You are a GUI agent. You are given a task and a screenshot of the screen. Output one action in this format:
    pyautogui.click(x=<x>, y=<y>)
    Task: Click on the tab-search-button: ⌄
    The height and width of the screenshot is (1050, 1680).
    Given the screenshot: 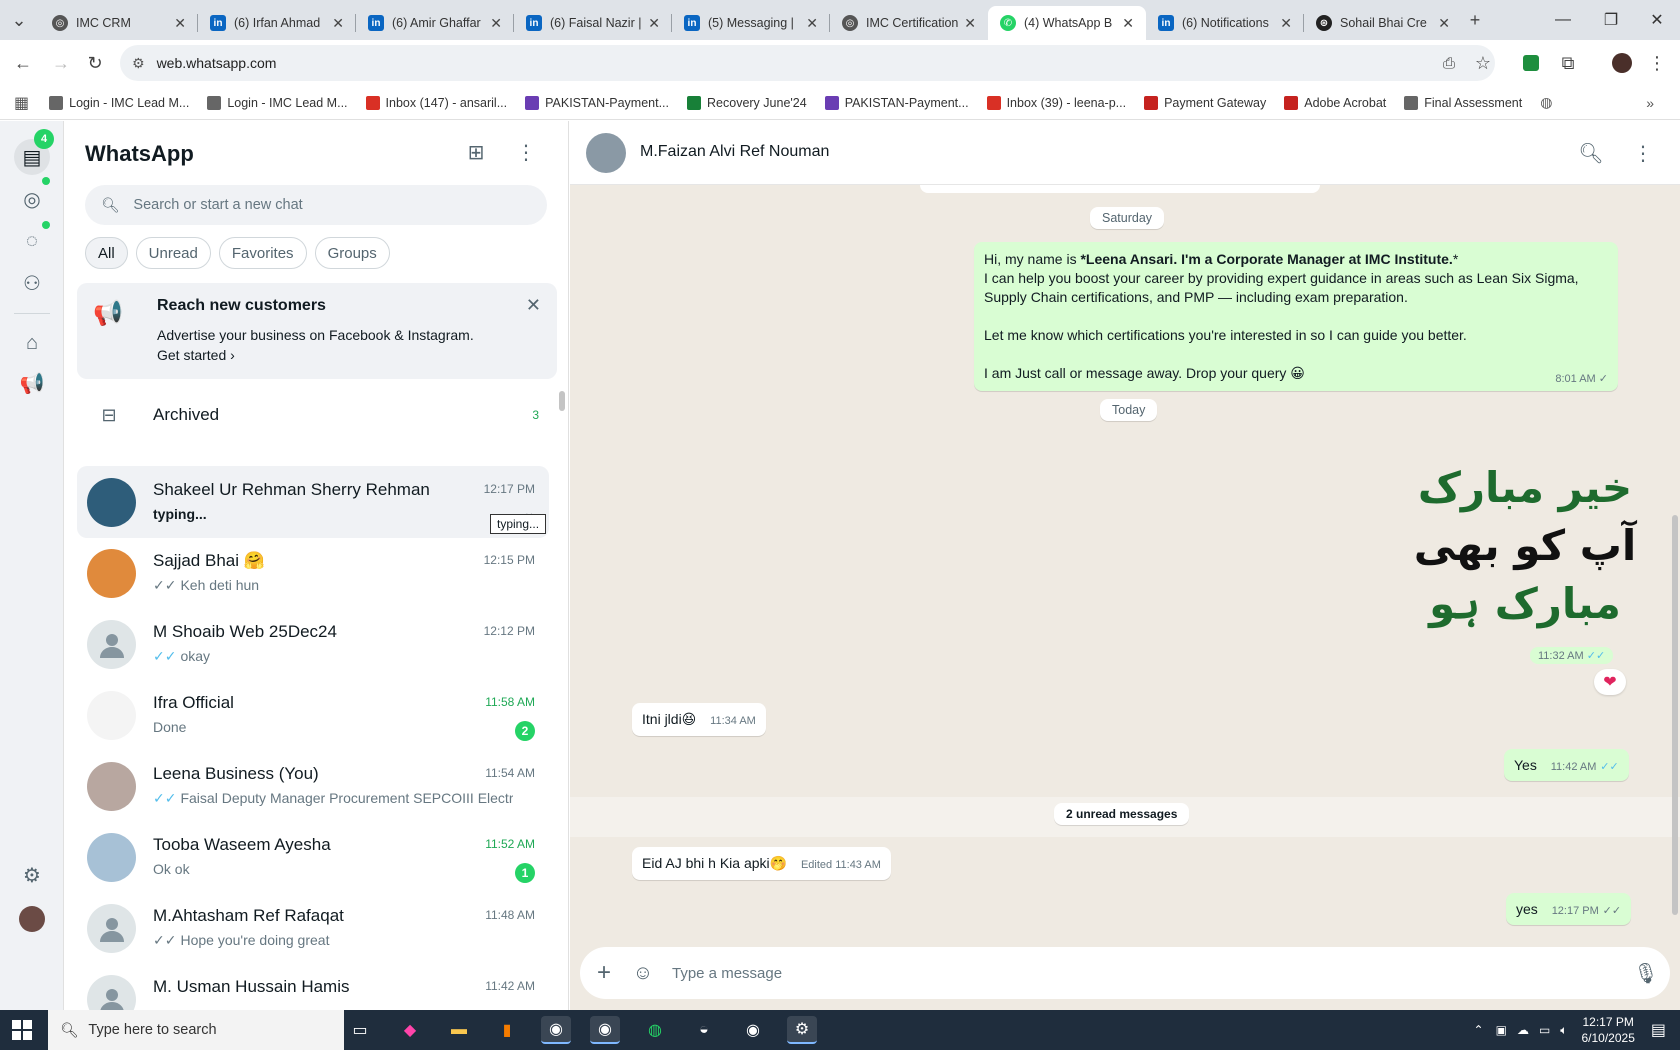 What is the action you would take?
    pyautogui.click(x=19, y=20)
    